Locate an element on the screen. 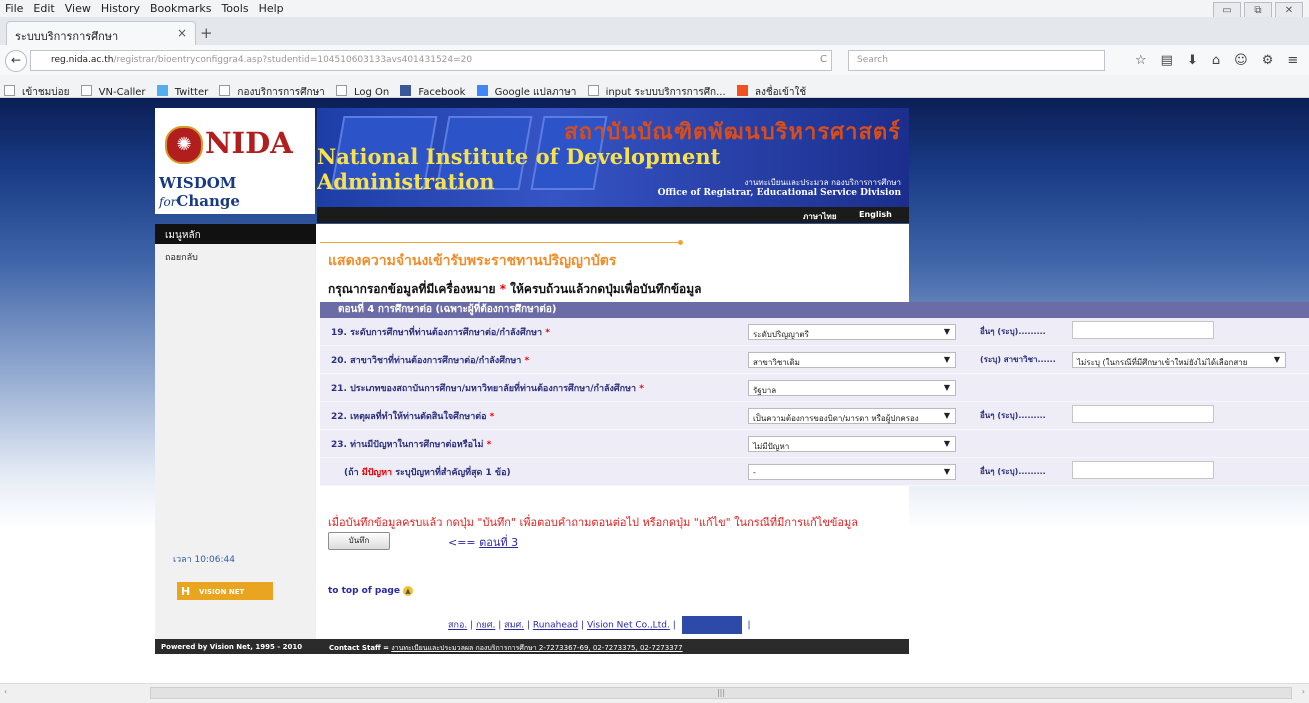 Image resolution: width=1309 pixels, height=703 pixels. scroll-right-icon: › is located at coordinates (1303, 691).